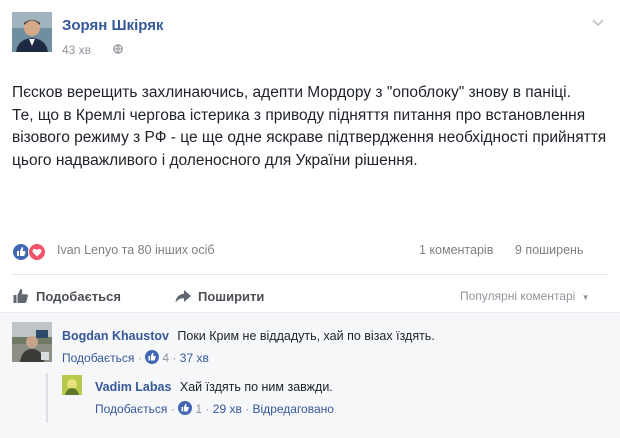 The height and width of the screenshot is (438, 620). I want to click on like-button-label: Подобається, so click(78, 296).